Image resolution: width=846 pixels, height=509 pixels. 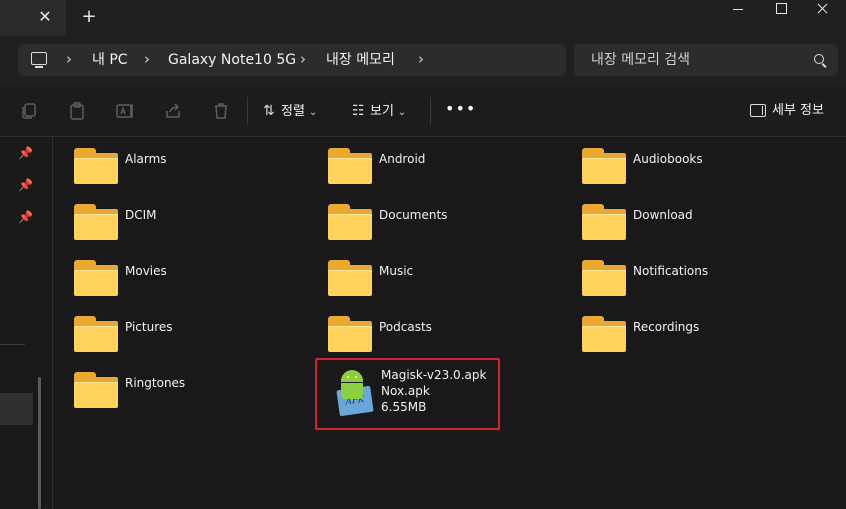 I want to click on folder-name: DCIM, so click(x=141, y=215).